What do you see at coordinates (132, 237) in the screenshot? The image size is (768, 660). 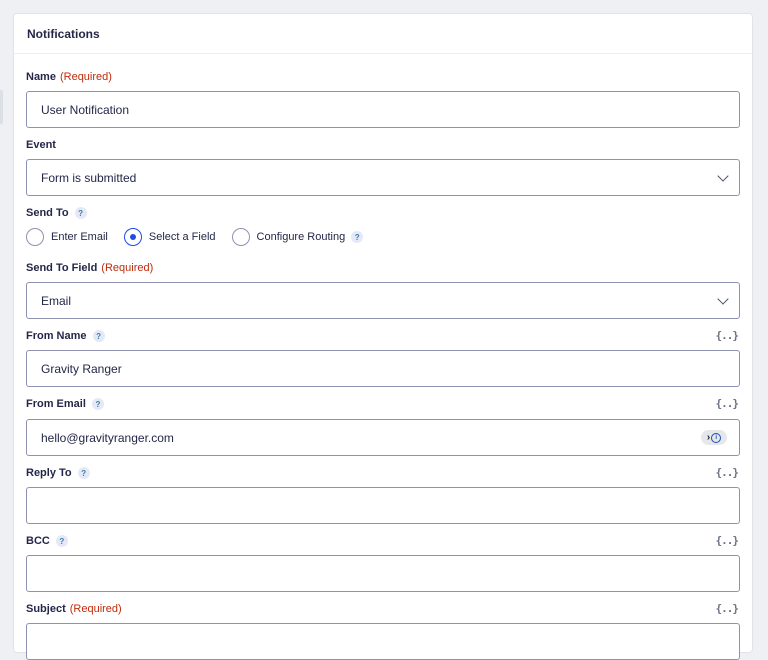 I see `radio-button-checked` at bounding box center [132, 237].